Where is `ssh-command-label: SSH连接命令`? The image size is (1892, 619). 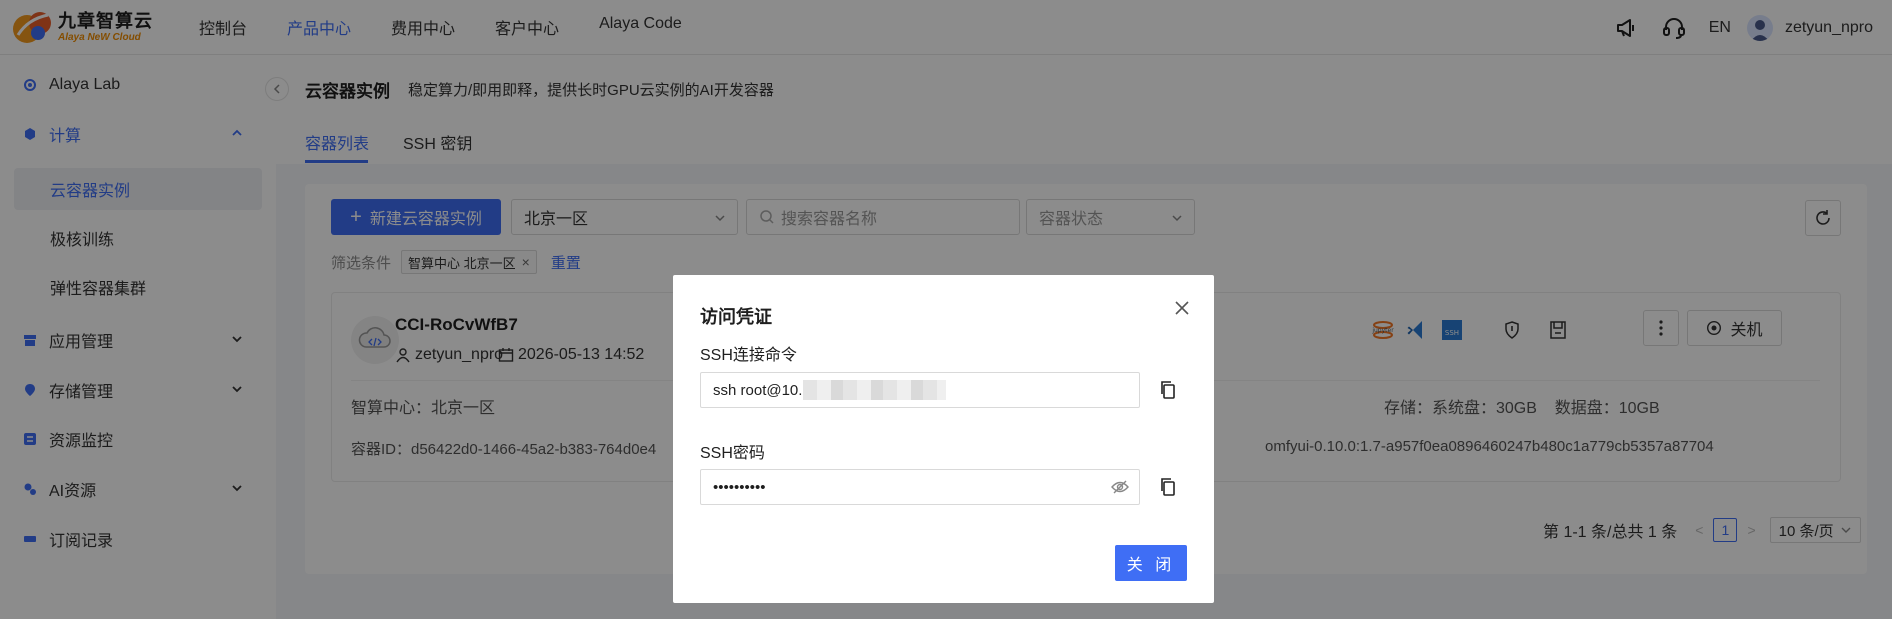
ssh-command-label: SSH连接命令 is located at coordinates (748, 355).